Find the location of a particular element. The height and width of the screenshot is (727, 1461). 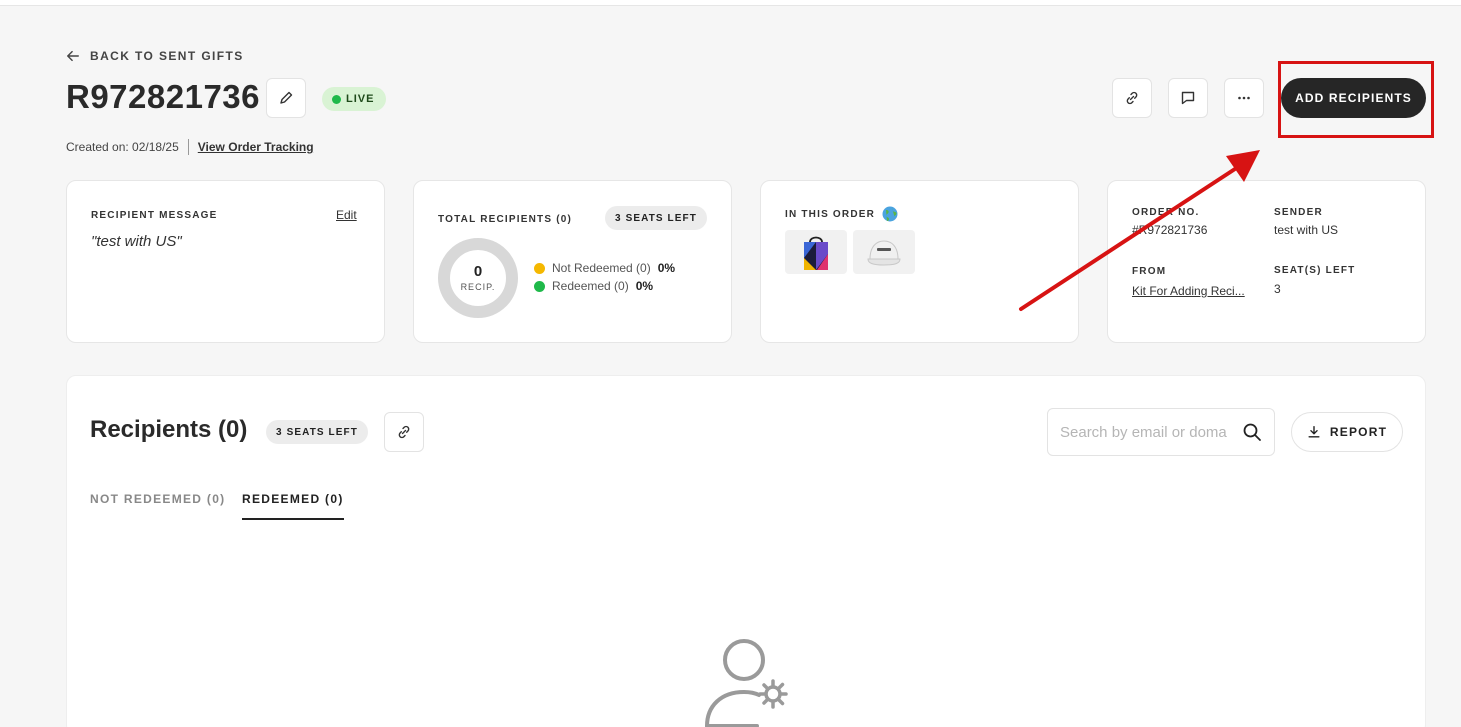

globe-icon is located at coordinates (890, 214).